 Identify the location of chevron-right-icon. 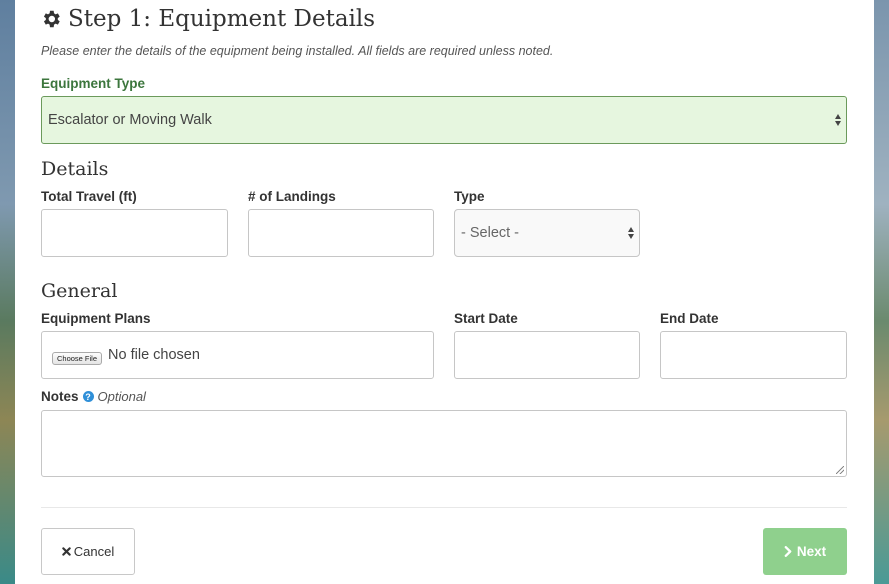
(788, 551).